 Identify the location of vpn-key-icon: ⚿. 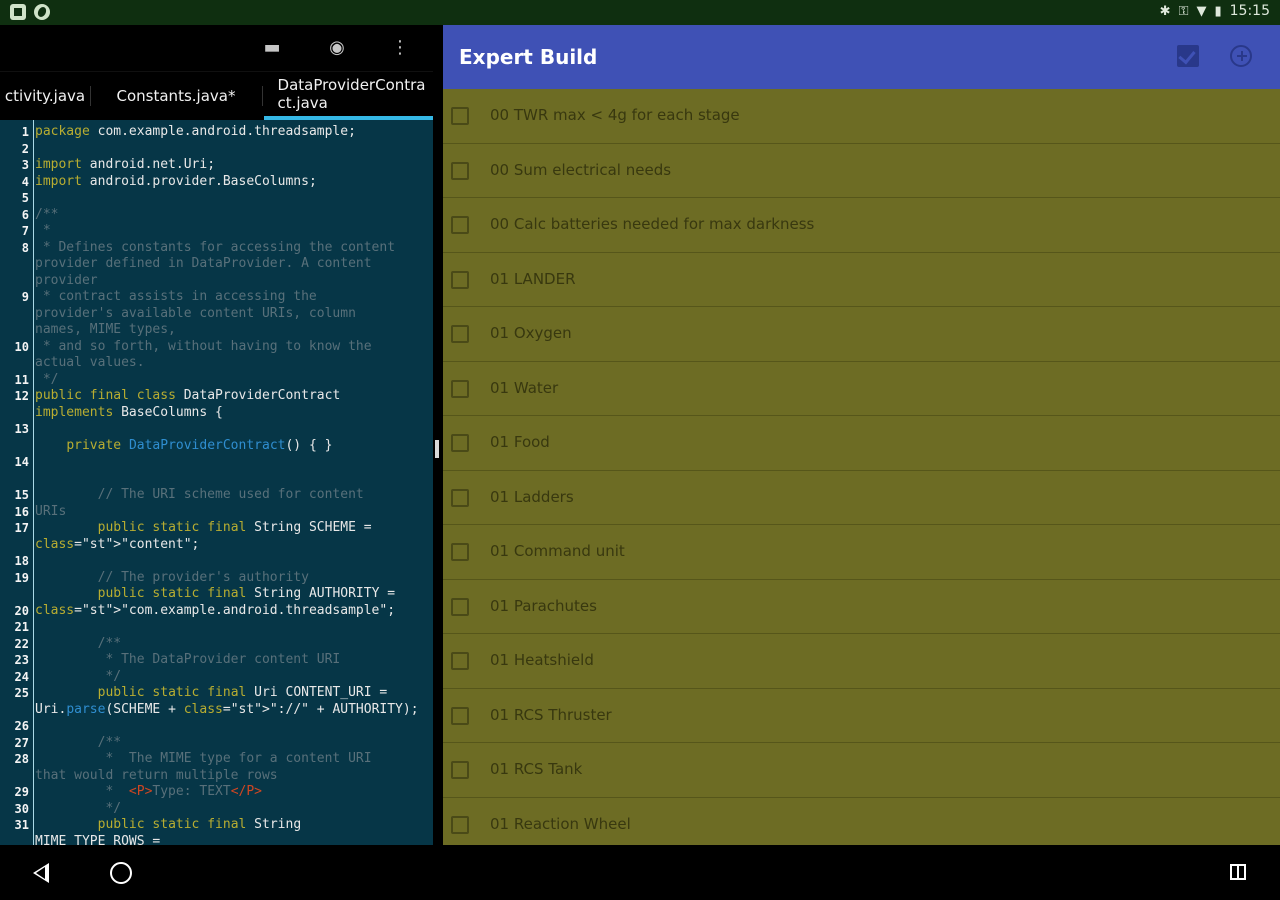
(1183, 11).